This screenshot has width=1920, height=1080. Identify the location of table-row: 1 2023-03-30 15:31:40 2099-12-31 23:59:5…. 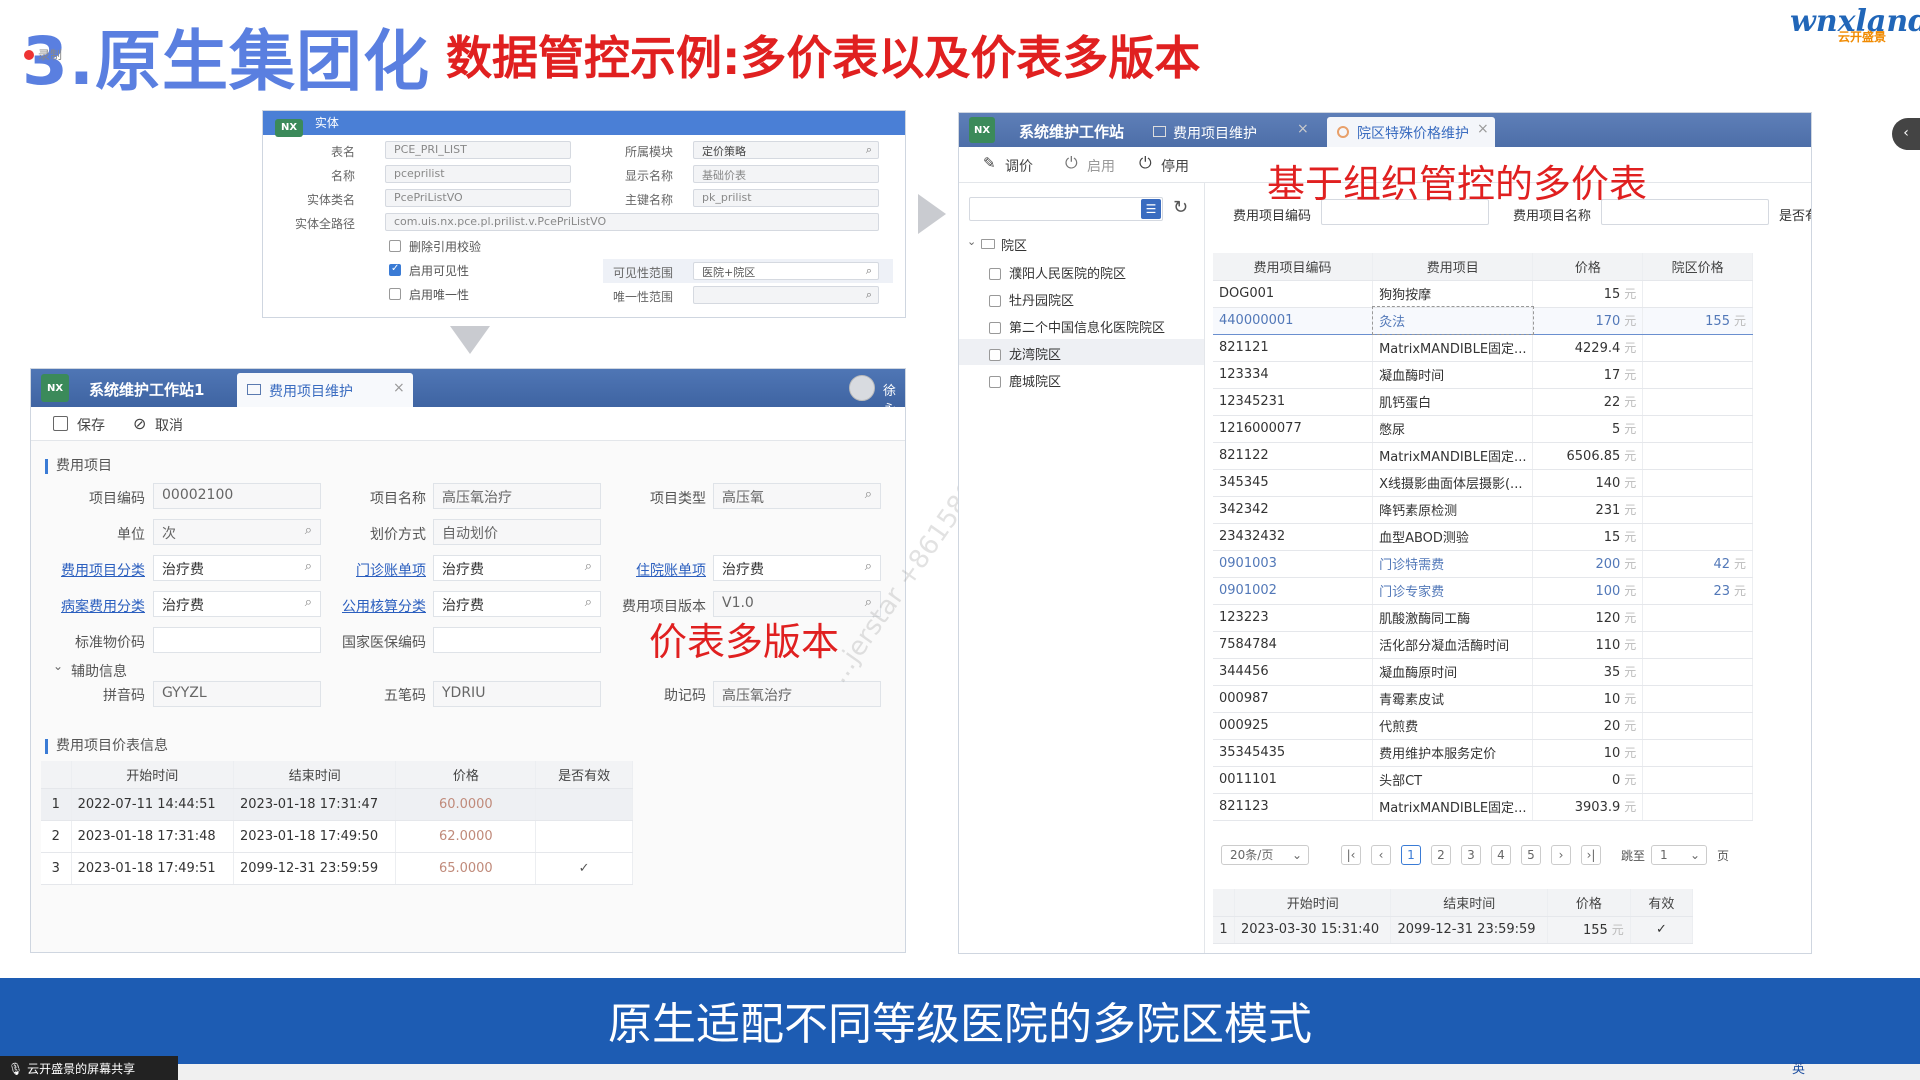
(1453, 930).